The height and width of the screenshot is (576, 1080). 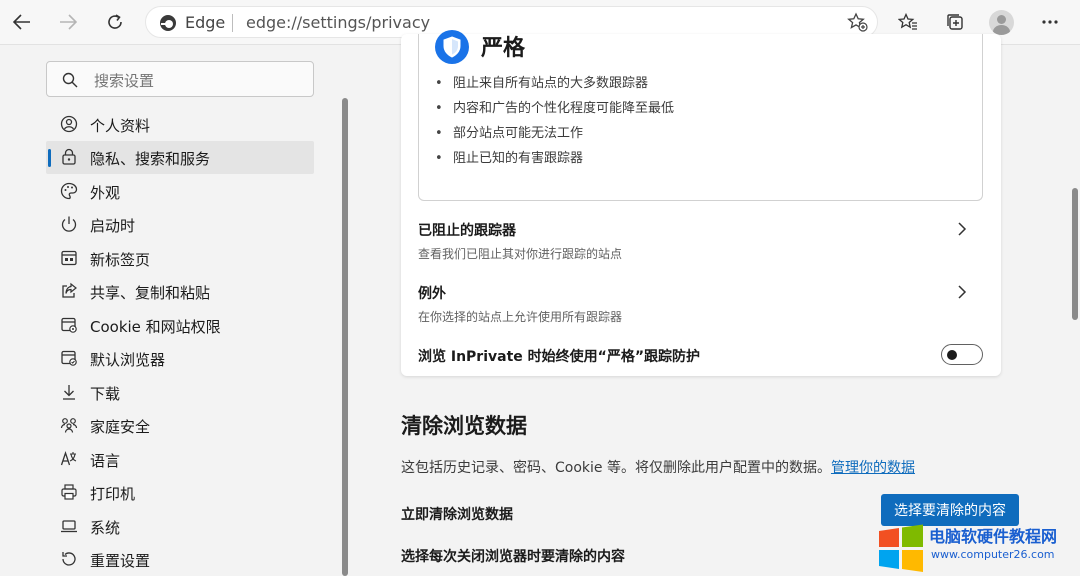 I want to click on sidebar-item-label: 启动时, so click(x=113, y=226).